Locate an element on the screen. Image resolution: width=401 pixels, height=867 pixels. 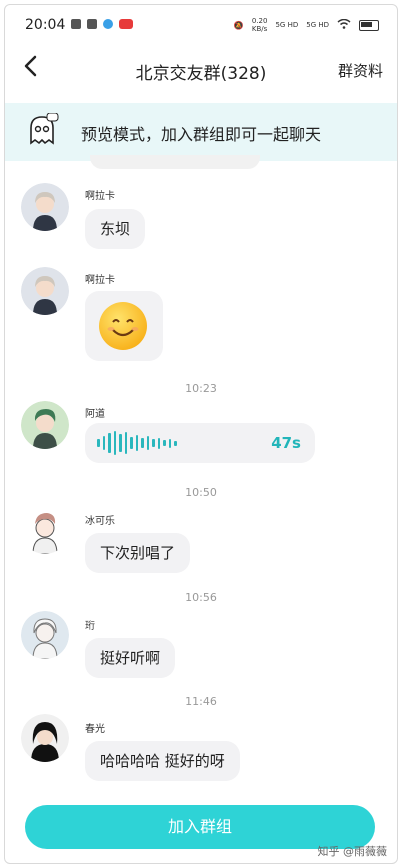
sender-name: 冰可乐 is located at coordinates (100, 521).